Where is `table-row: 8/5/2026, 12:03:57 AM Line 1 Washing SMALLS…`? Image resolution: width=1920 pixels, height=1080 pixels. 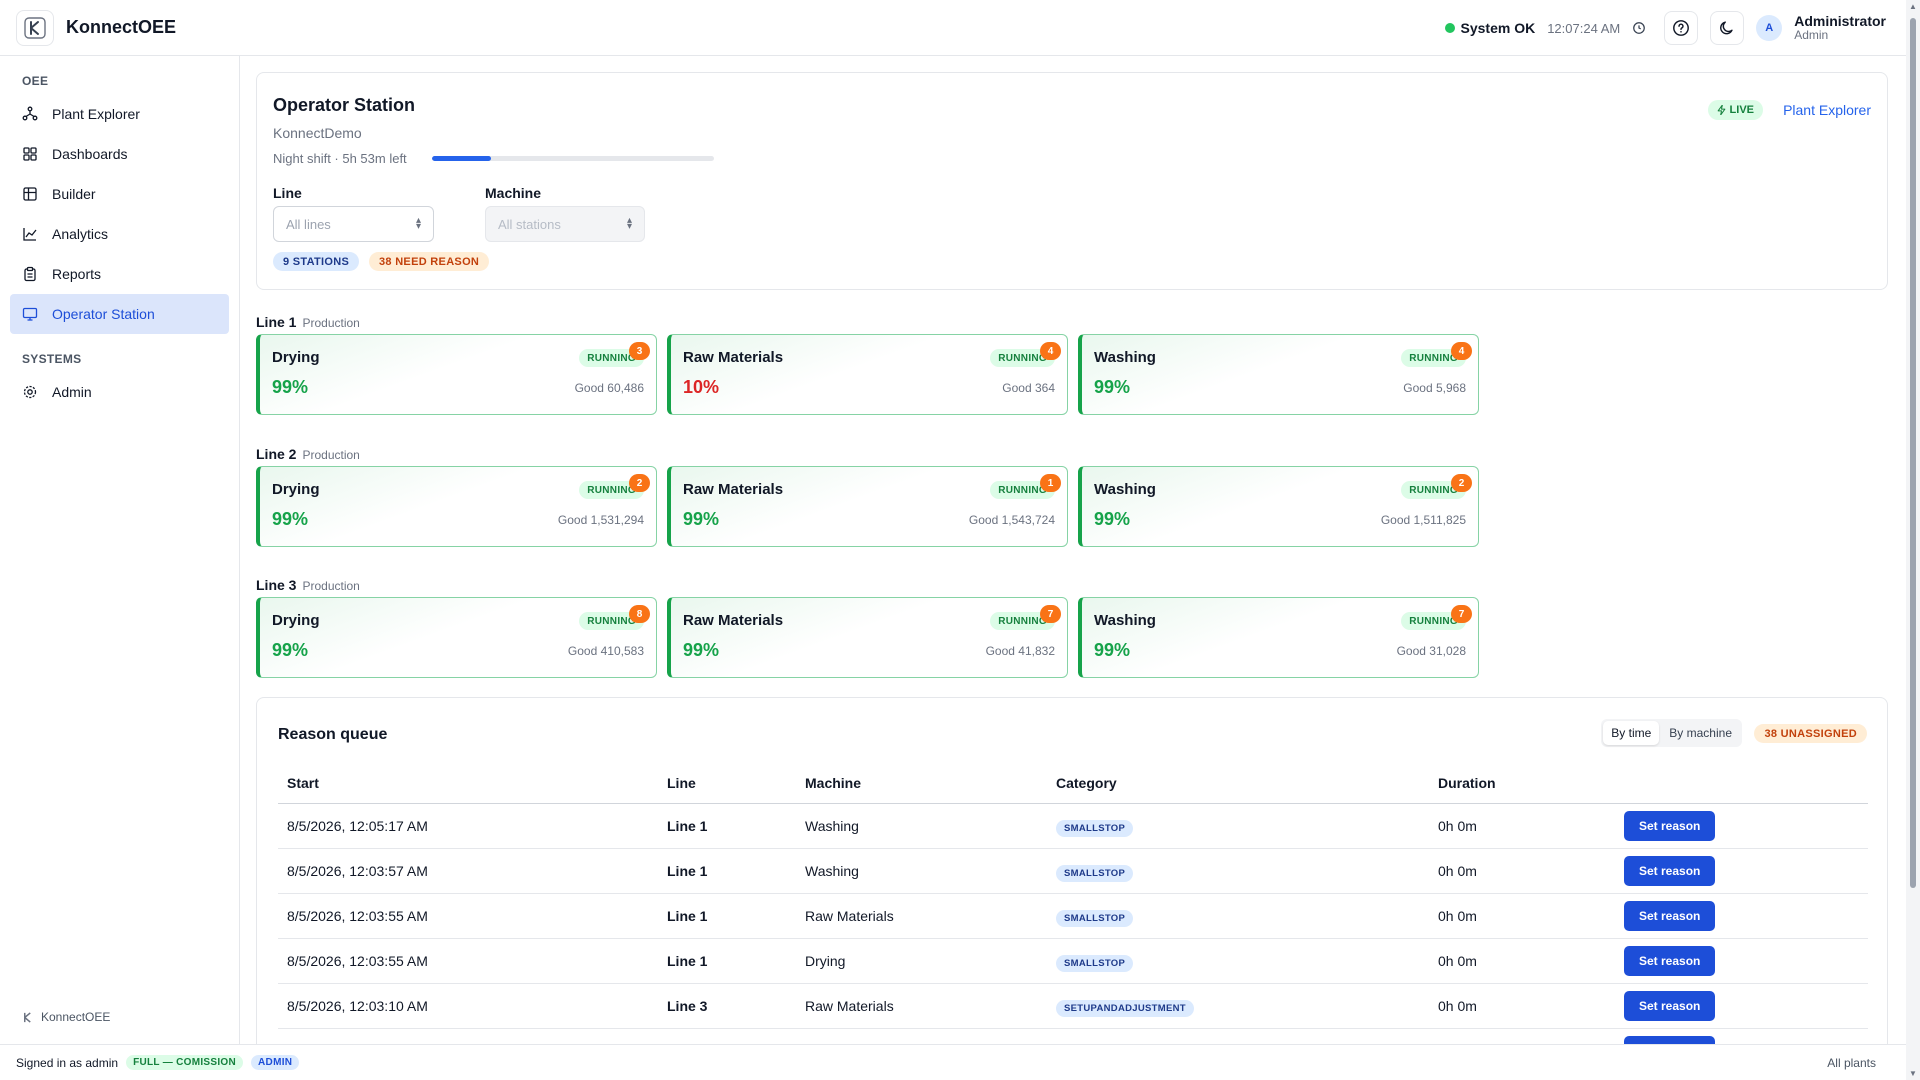 table-row: 8/5/2026, 12:03:57 AM Line 1 Washing SMALLS… is located at coordinates (1073, 871).